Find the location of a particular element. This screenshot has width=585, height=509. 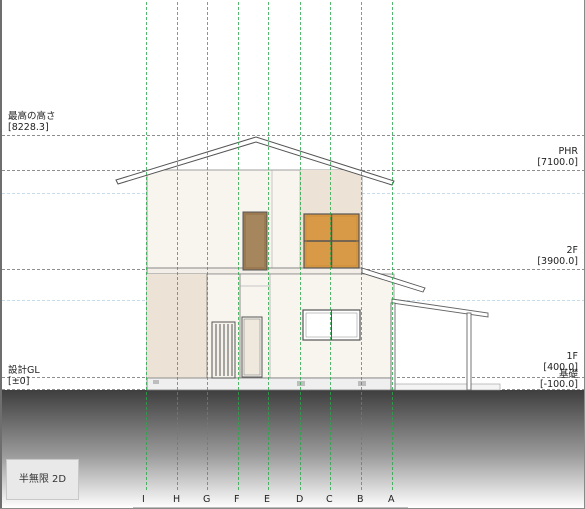

view-mode-button: 半無限 2D is located at coordinates (42, 479).